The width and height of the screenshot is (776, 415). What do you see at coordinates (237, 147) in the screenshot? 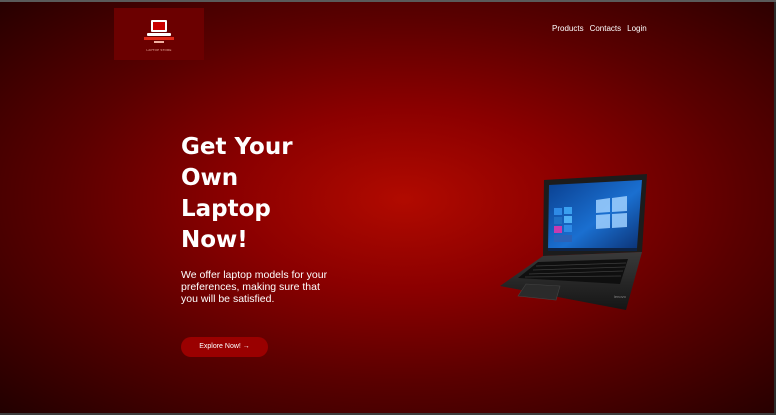
I see `hero-title-line: Get Your` at bounding box center [237, 147].